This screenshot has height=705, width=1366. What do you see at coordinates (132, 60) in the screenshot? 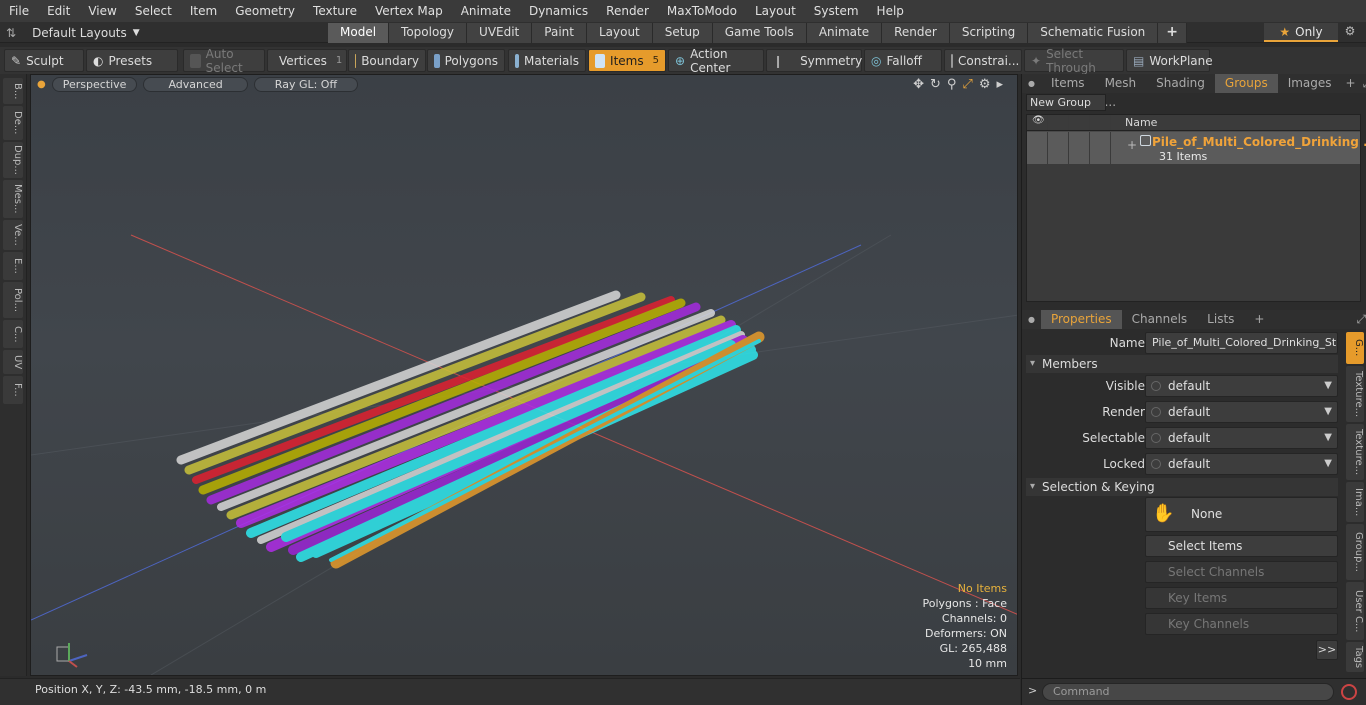
I see `presets-button: ◐ Presets` at bounding box center [132, 60].